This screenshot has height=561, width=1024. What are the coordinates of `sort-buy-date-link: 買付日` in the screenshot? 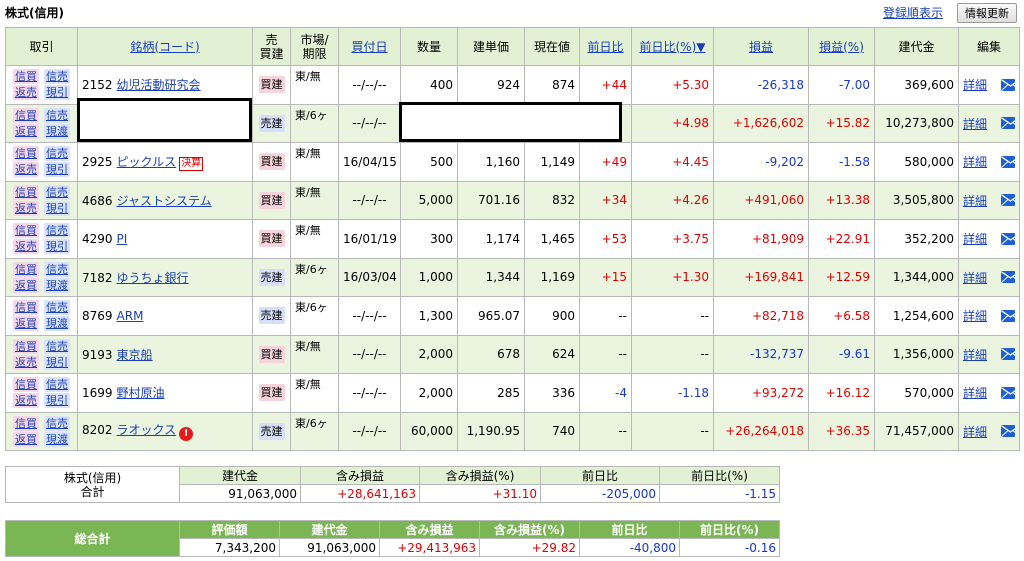 It's located at (369, 47).